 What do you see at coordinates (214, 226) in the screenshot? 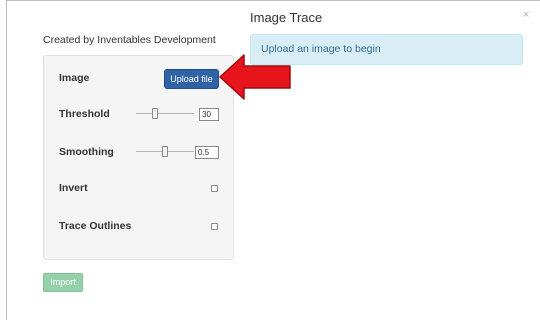
I see `trace-outlines-checkbox` at bounding box center [214, 226].